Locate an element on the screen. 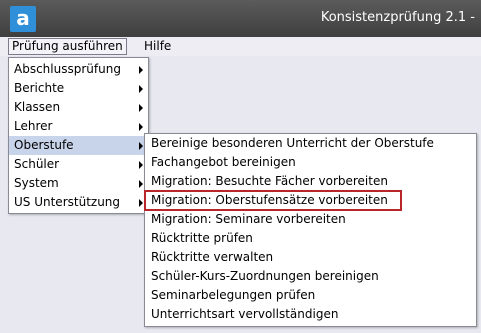 Image resolution: width=481 pixels, height=333 pixels. submenu-item-label: Migration: Seminare vorbereiten is located at coordinates (248, 219).